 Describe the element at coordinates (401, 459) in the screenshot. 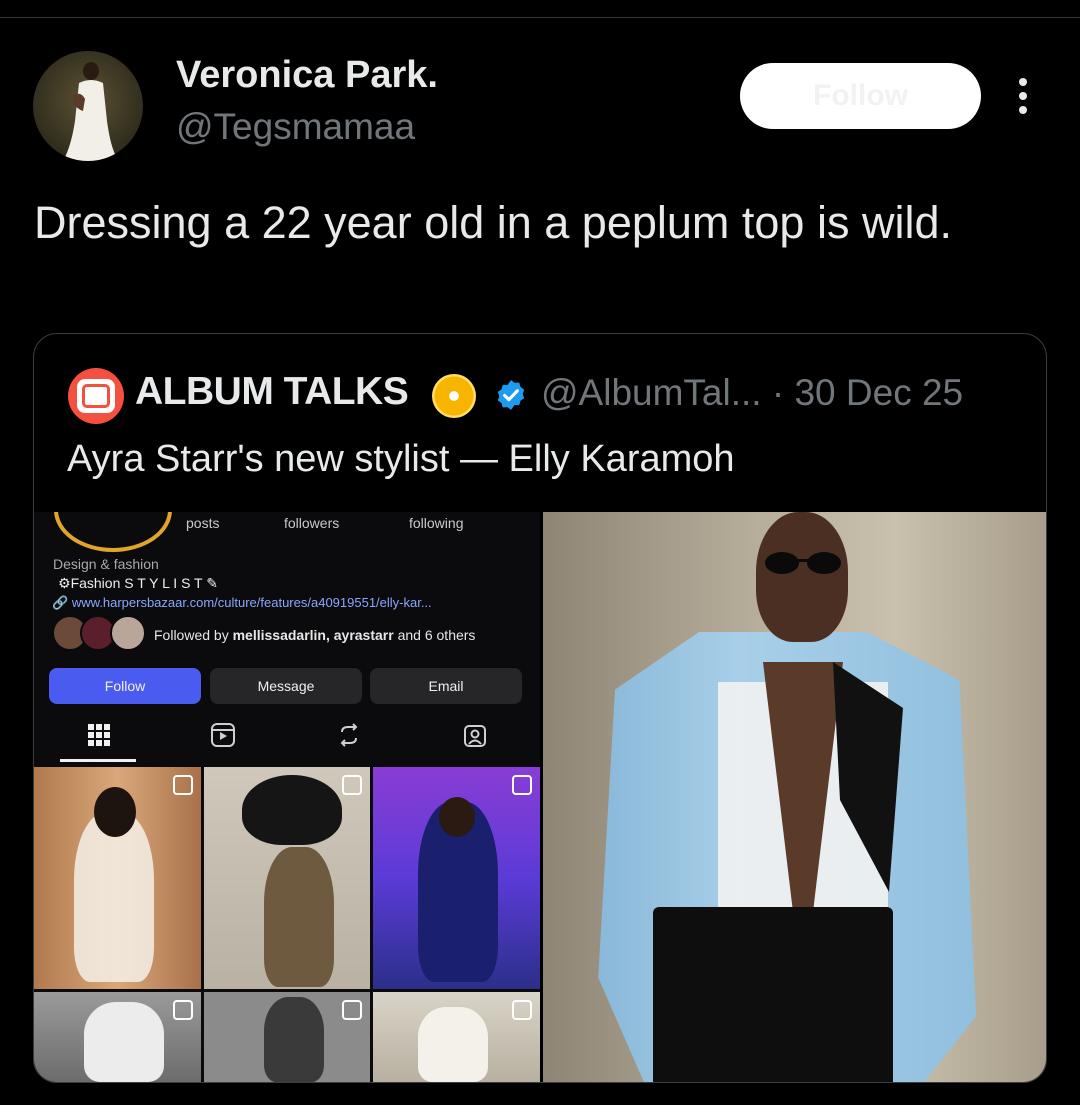

I see `quoted-tweet-text: Ayra Starr's new stylist — Elly Karamoh` at that location.